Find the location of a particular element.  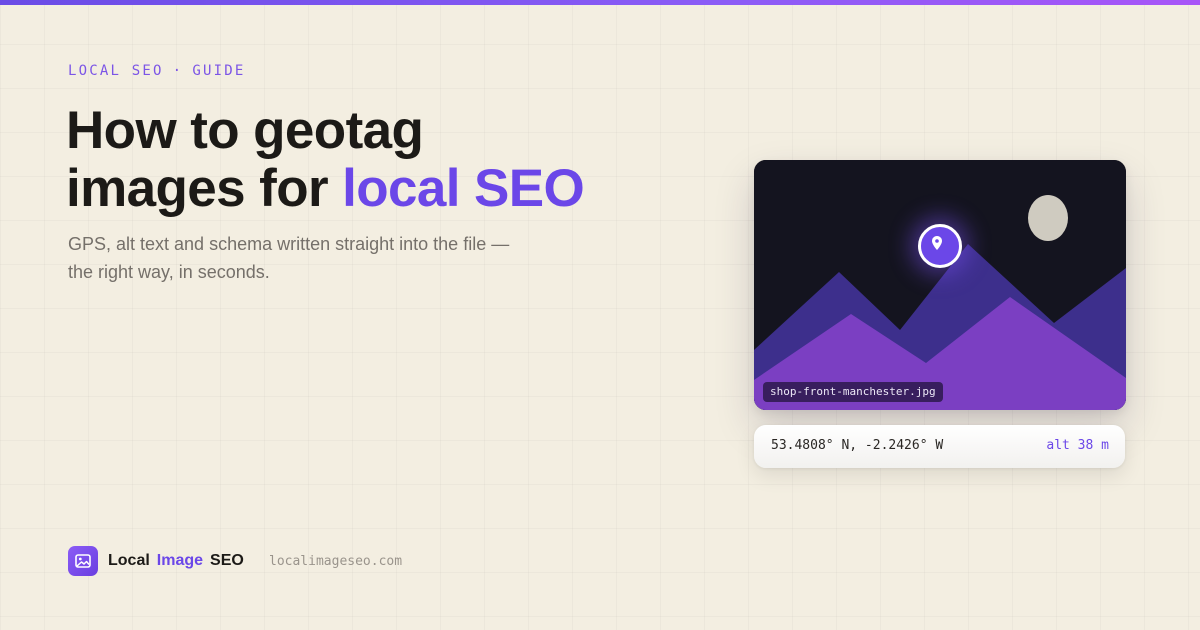

page-title: How to geotag images for local SEO is located at coordinates (346, 160).